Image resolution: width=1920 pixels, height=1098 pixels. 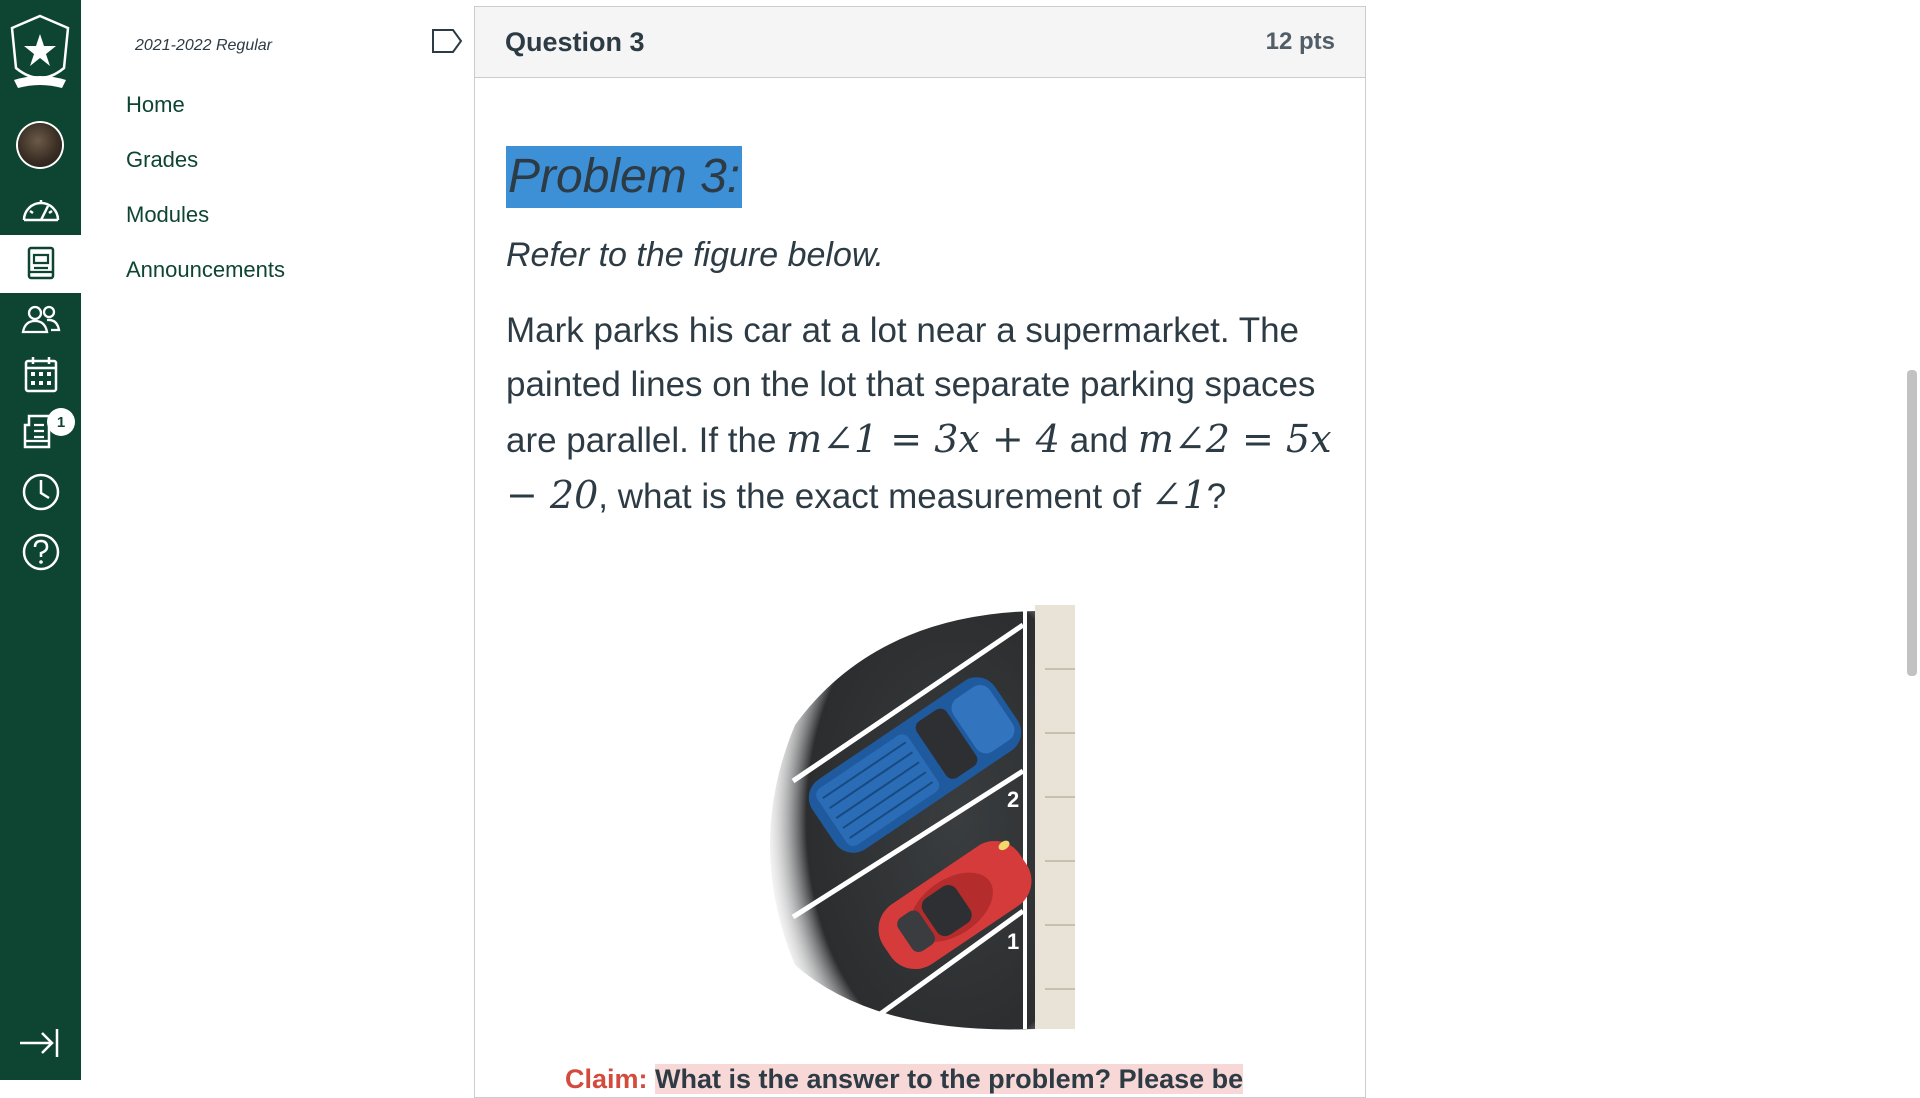 What do you see at coordinates (1300, 41) in the screenshot?
I see `question-points: 12 pts` at bounding box center [1300, 41].